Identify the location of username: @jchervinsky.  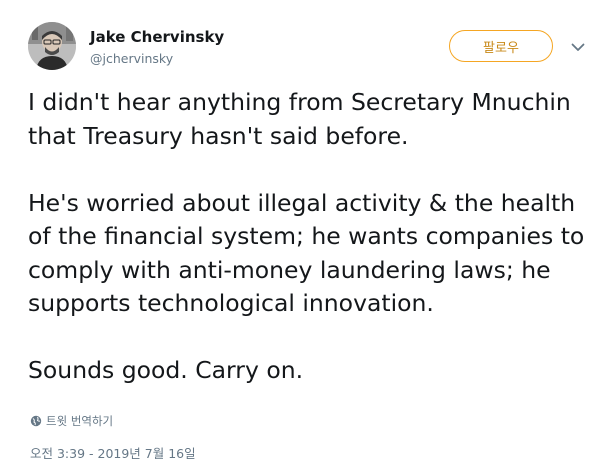
(131, 58).